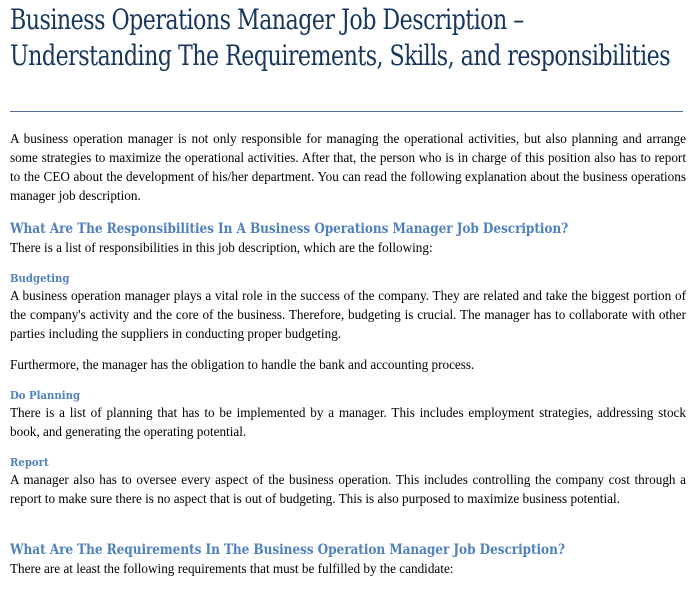  I want to click on subsection-heading-planning: Do Planning, so click(45, 395).